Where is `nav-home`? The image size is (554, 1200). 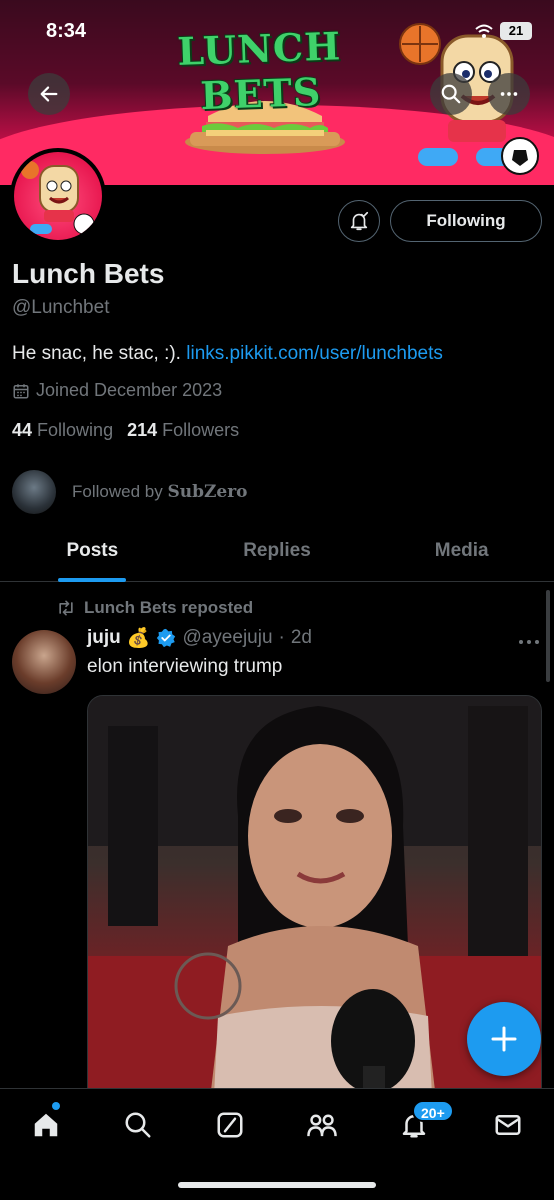
nav-home is located at coordinates (46, 1125).